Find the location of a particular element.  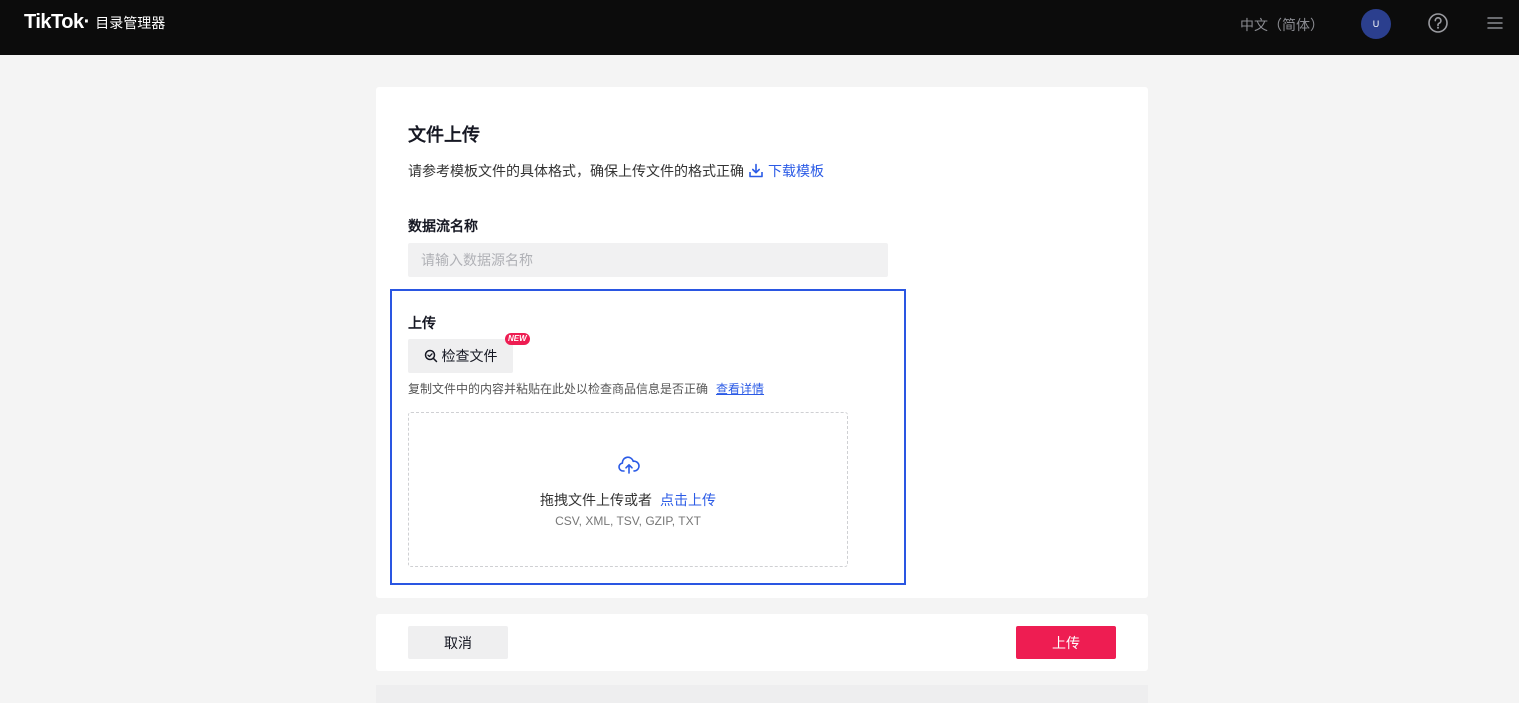

template-description: 请参考模板文件的具体格式，确保上传文件的格式正确 下载模板 is located at coordinates (616, 171).